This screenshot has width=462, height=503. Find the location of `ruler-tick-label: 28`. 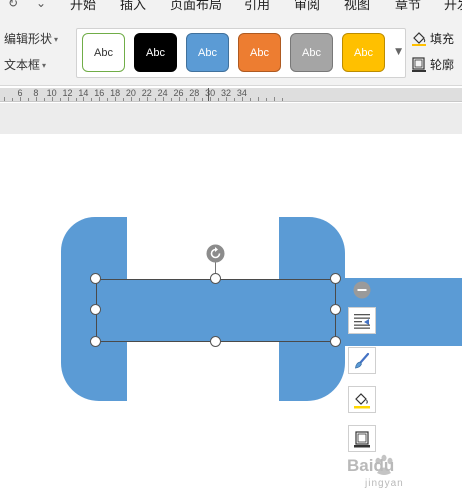

ruler-tick-label: 28 is located at coordinates (194, 93).